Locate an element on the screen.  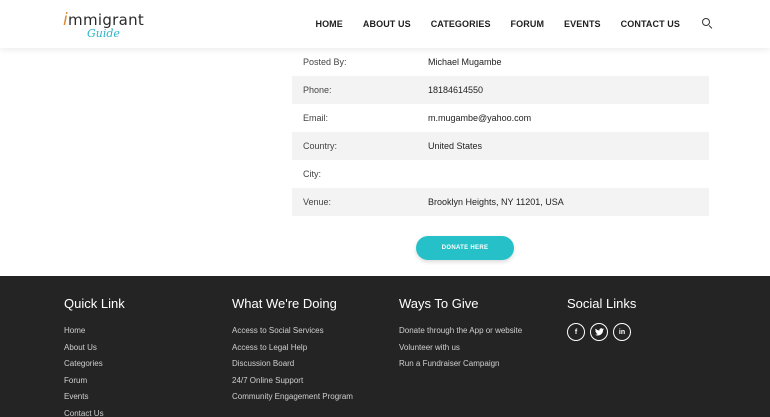
footer-link-online-support: 24/7 Online Support is located at coordinates (292, 381).